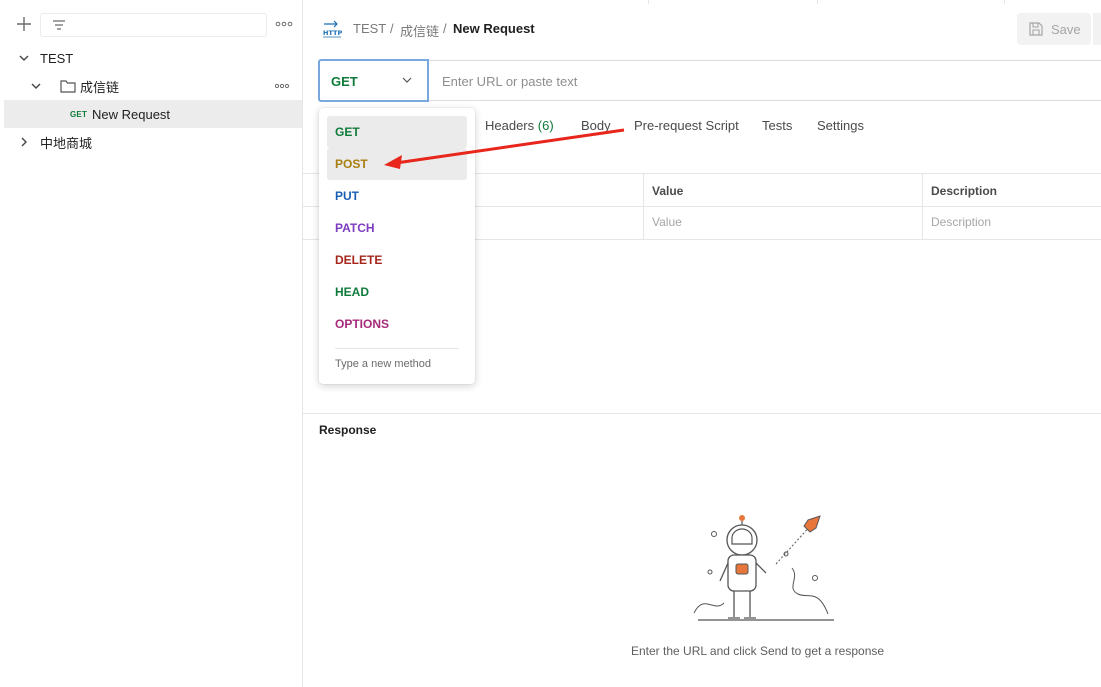  I want to click on method-badge: GET, so click(79, 114).